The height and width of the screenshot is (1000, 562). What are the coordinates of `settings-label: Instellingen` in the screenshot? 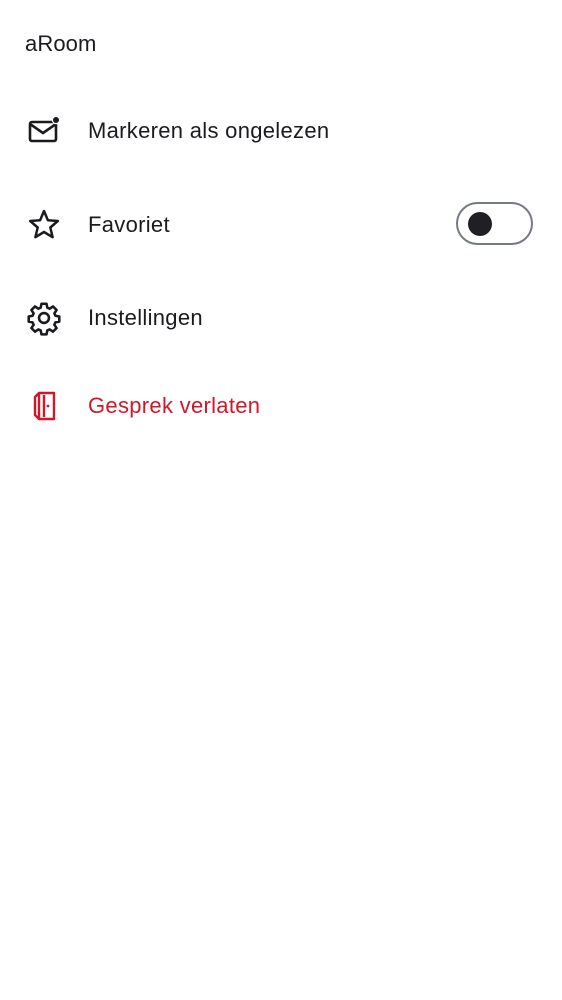 It's located at (145, 317).